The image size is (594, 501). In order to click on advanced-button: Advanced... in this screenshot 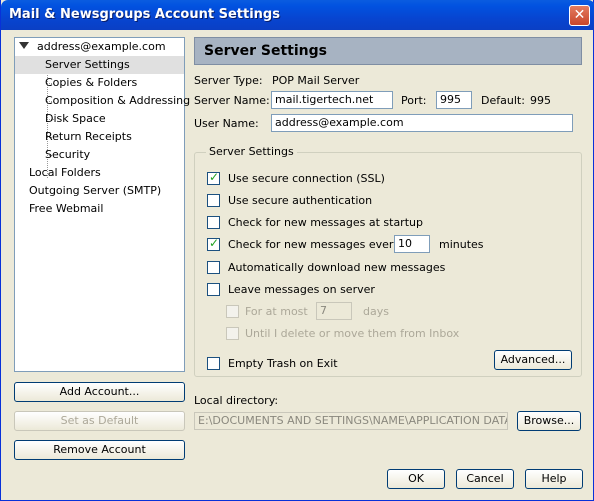, I will do `click(533, 360)`.